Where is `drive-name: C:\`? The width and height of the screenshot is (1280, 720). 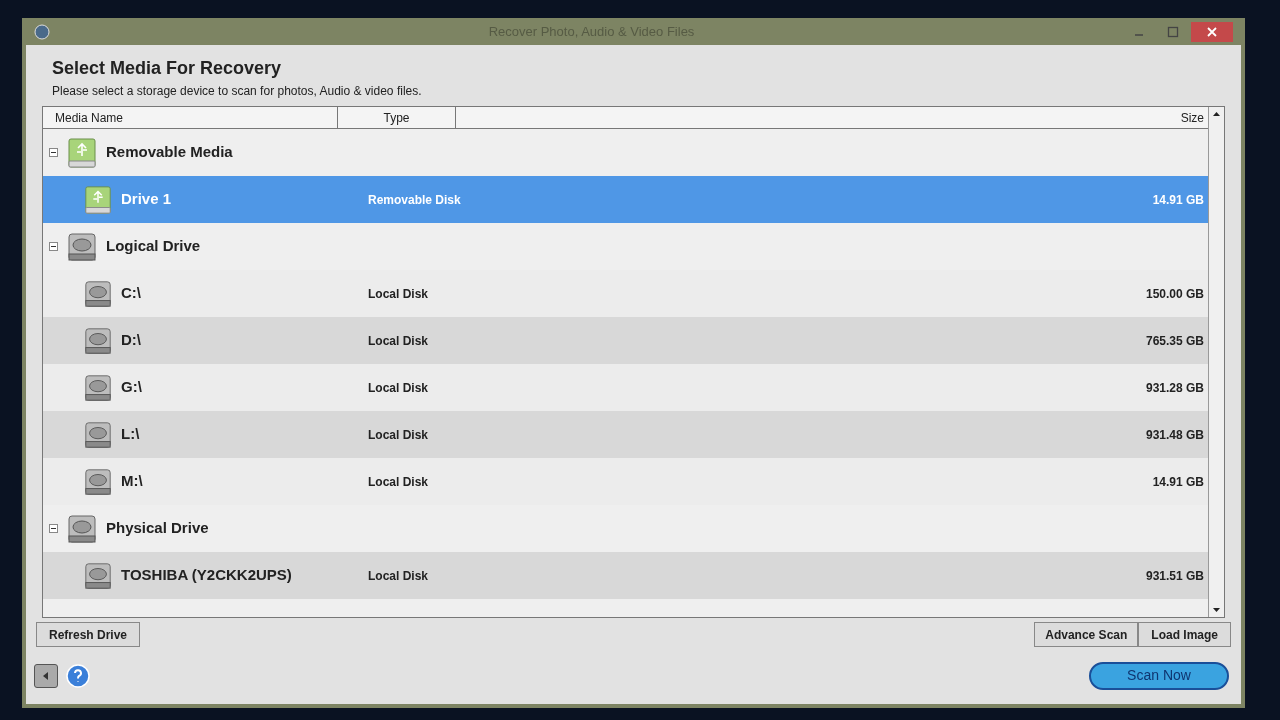
drive-name: C:\ is located at coordinates (131, 293).